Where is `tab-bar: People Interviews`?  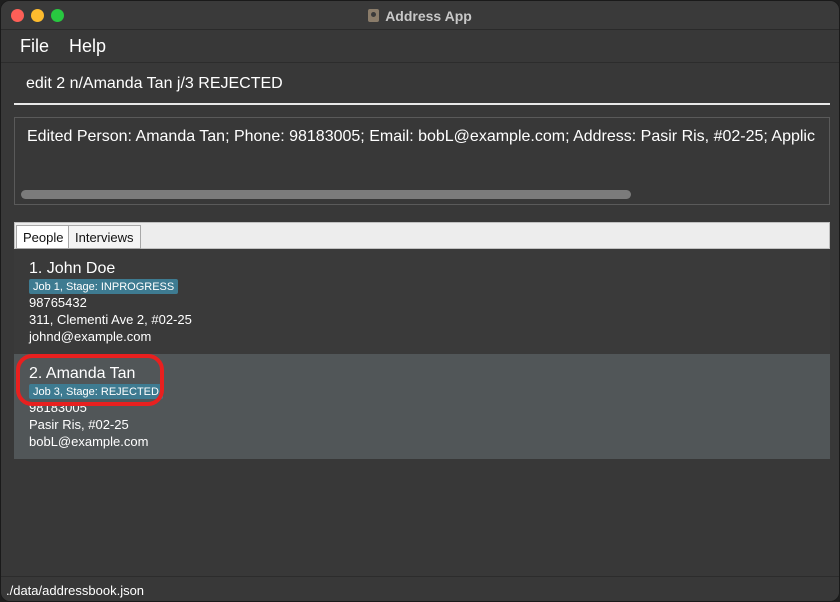 tab-bar: People Interviews is located at coordinates (422, 235).